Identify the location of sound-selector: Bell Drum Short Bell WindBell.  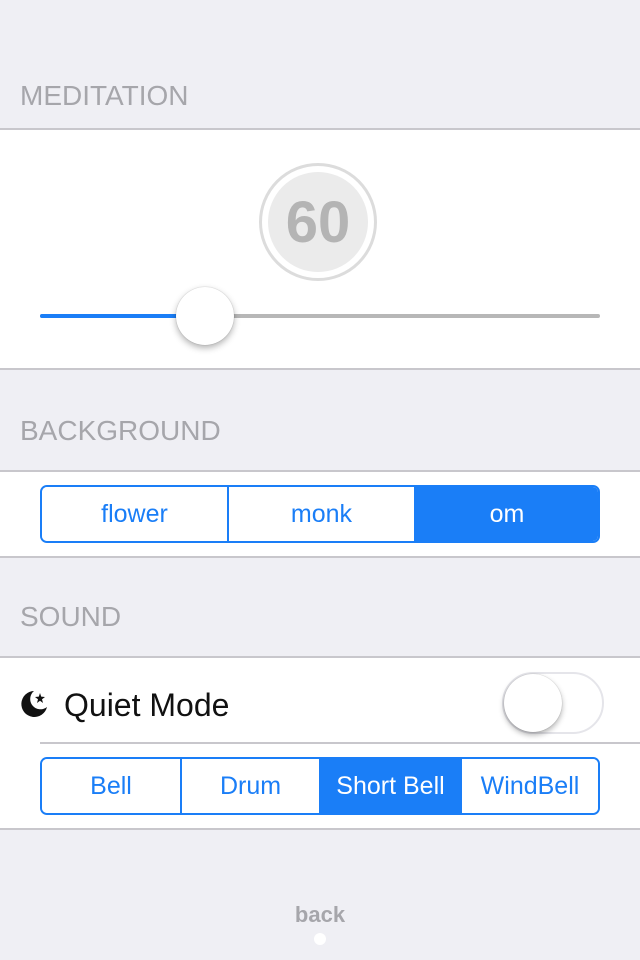
(320, 786).